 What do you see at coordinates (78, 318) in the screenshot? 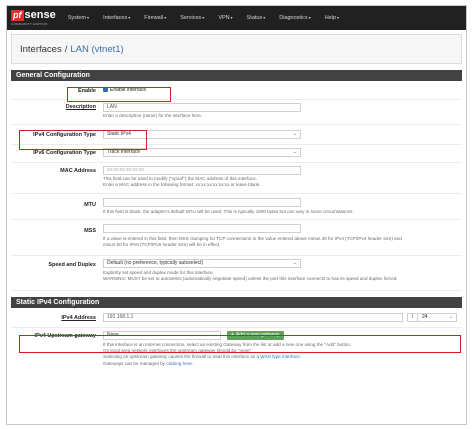
I see `ipv4-address-label: IPv4 Address` at bounding box center [78, 318].